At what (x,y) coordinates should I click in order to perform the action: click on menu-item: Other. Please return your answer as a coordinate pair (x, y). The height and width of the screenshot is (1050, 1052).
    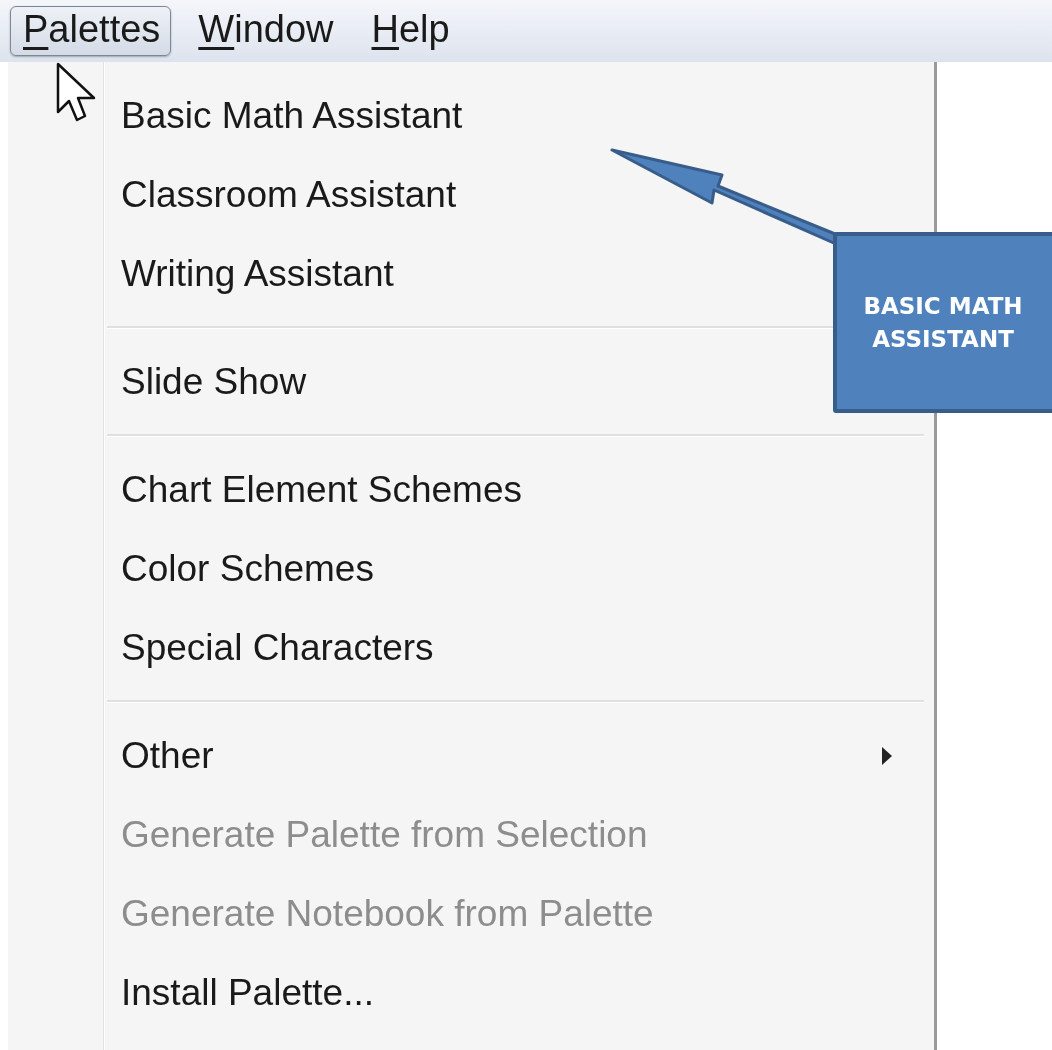
    Looking at the image, I should click on (514, 755).